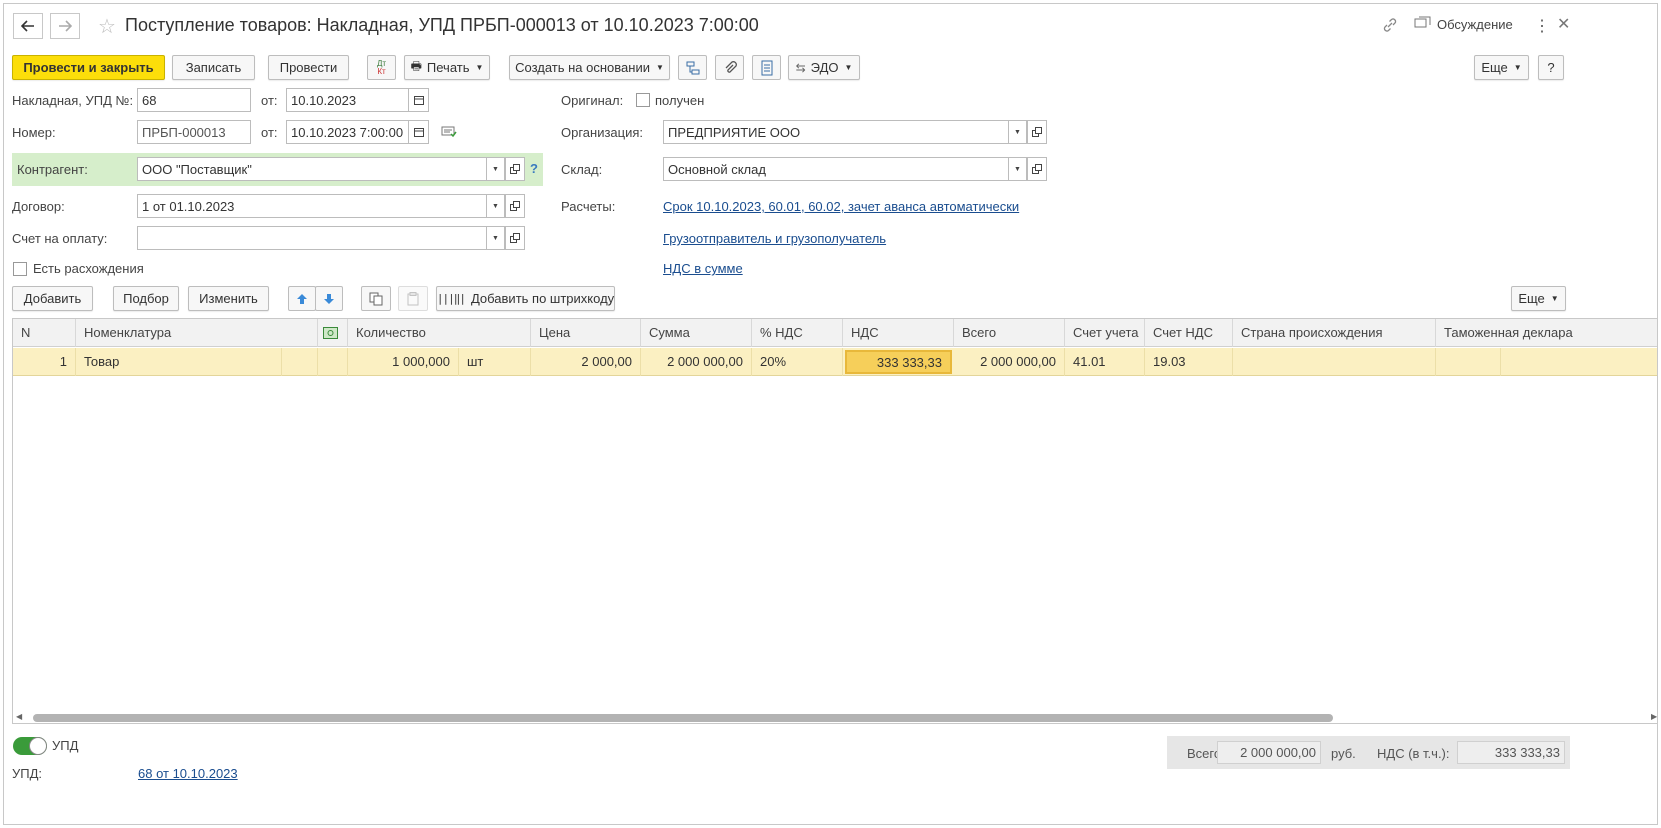  Describe the element at coordinates (1009, 333) in the screenshot. I see `col-total: Всего` at that location.